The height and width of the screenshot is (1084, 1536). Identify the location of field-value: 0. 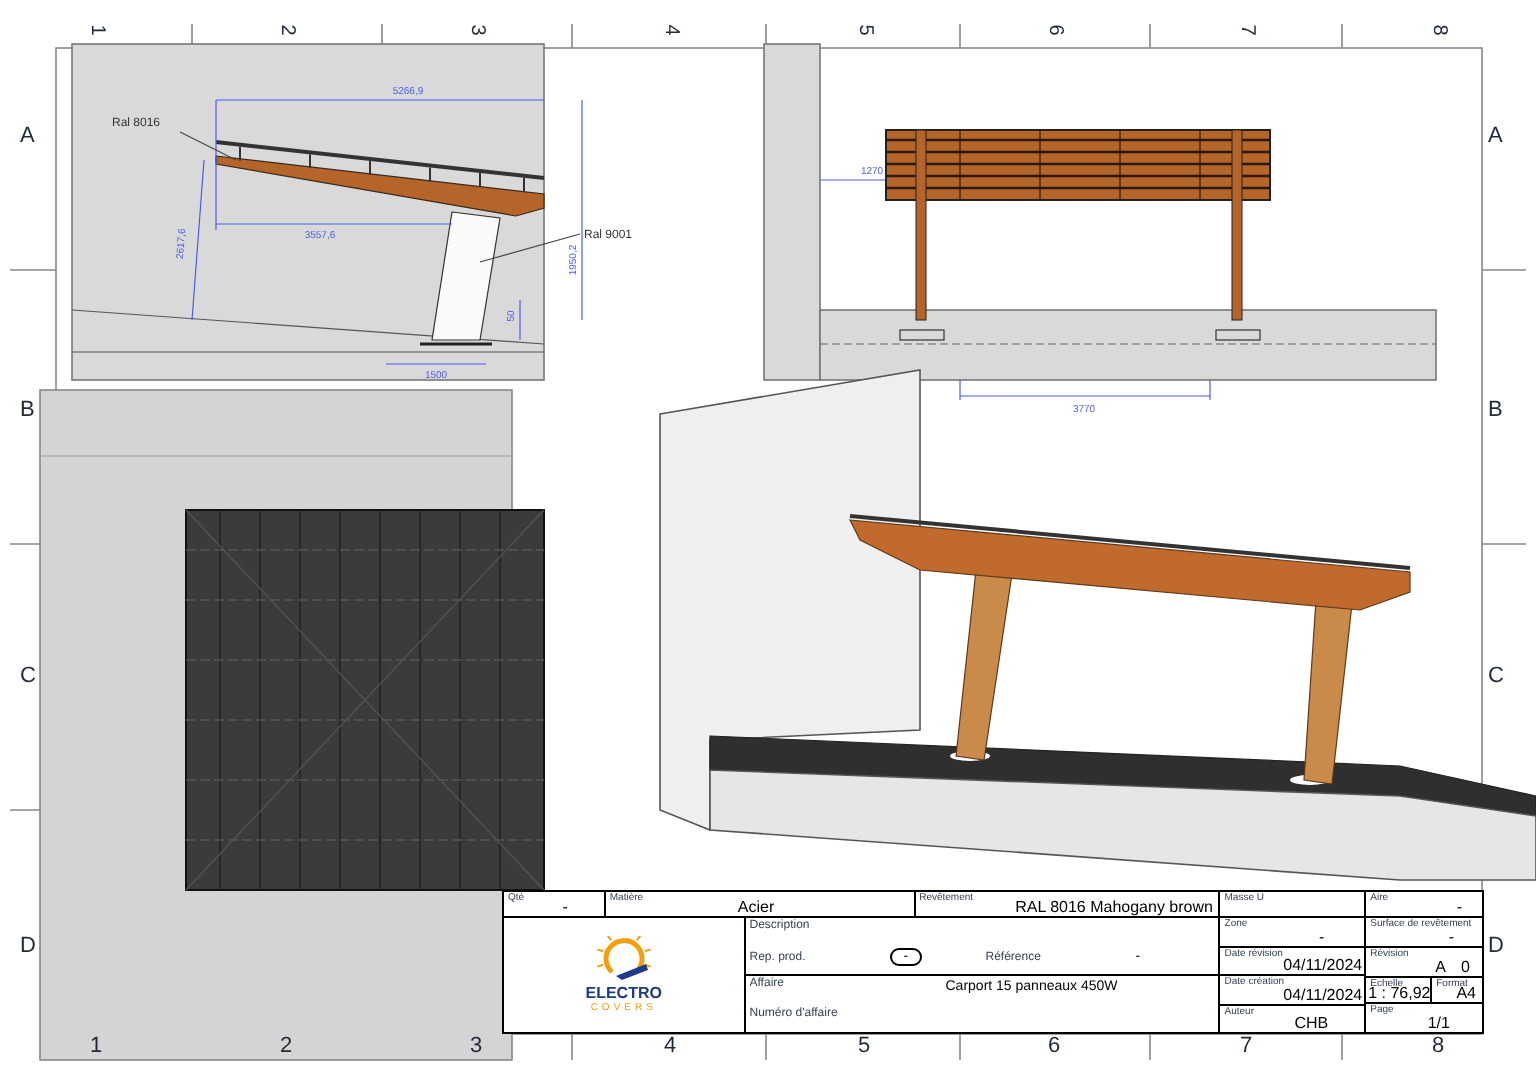
(1465, 966).